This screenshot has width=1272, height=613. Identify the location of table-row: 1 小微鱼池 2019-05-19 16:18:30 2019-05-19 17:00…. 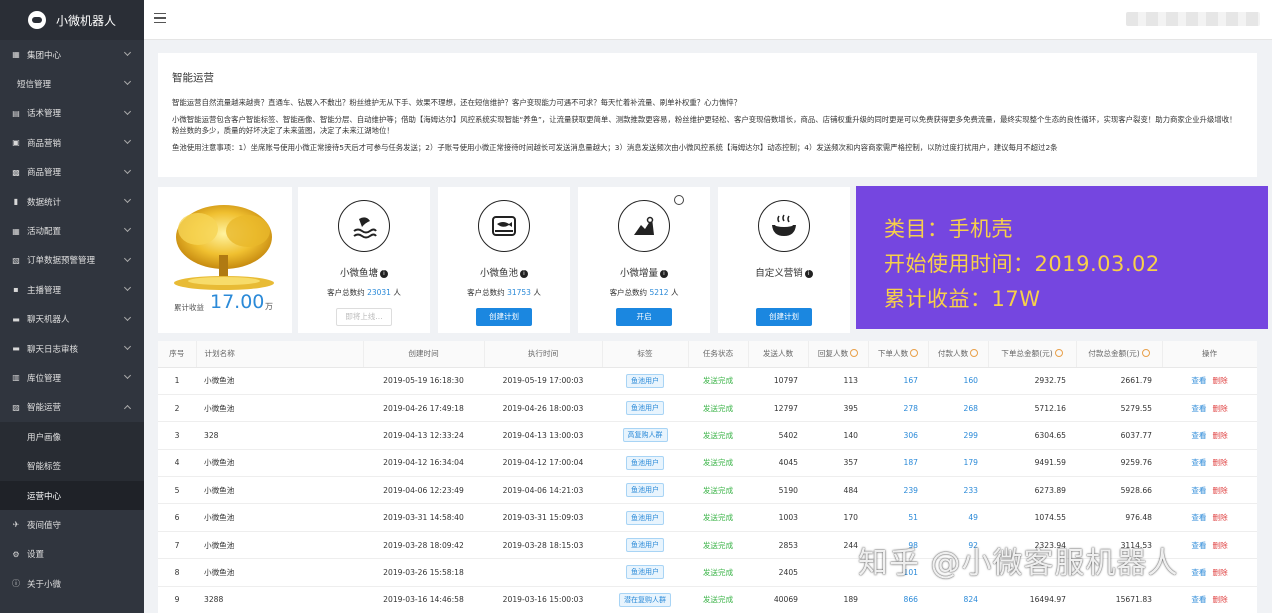
(707, 381).